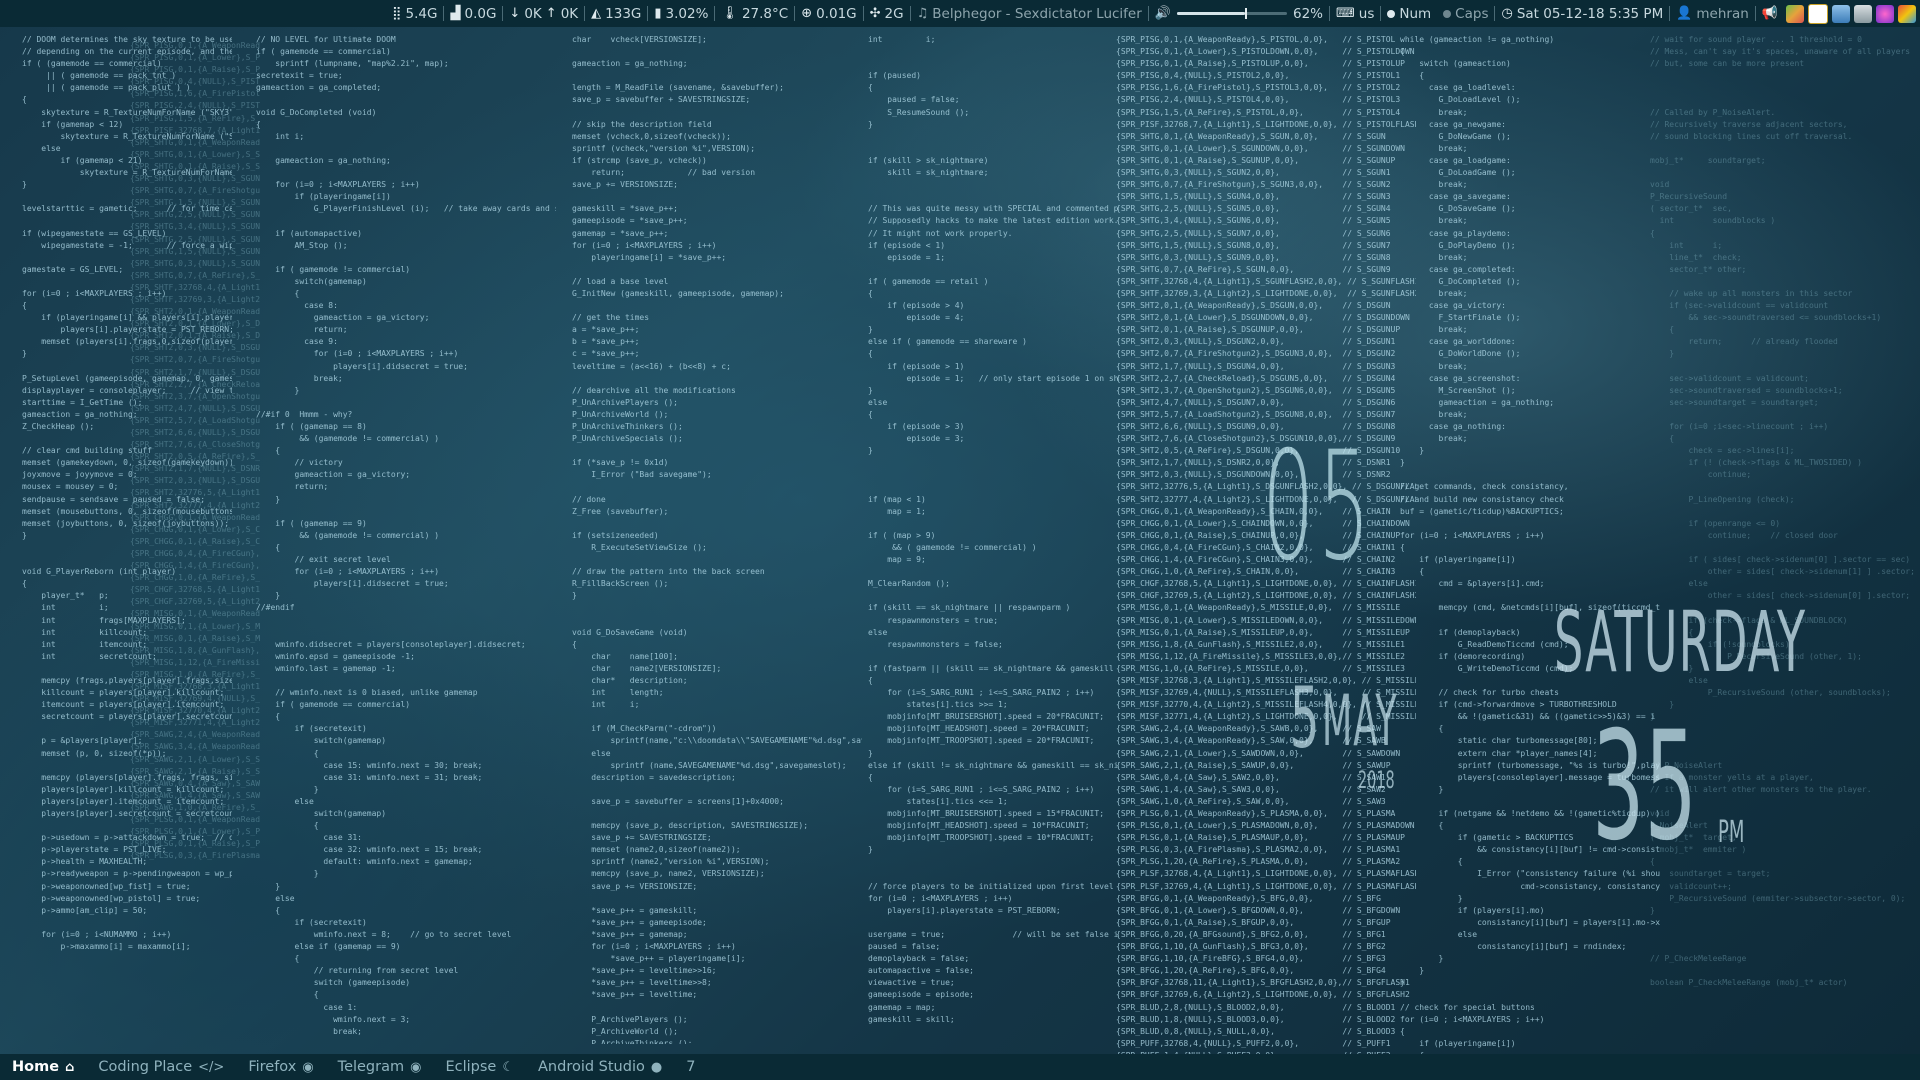  What do you see at coordinates (1360, 721) in the screenshot?
I see `clock-month: MAY` at bounding box center [1360, 721].